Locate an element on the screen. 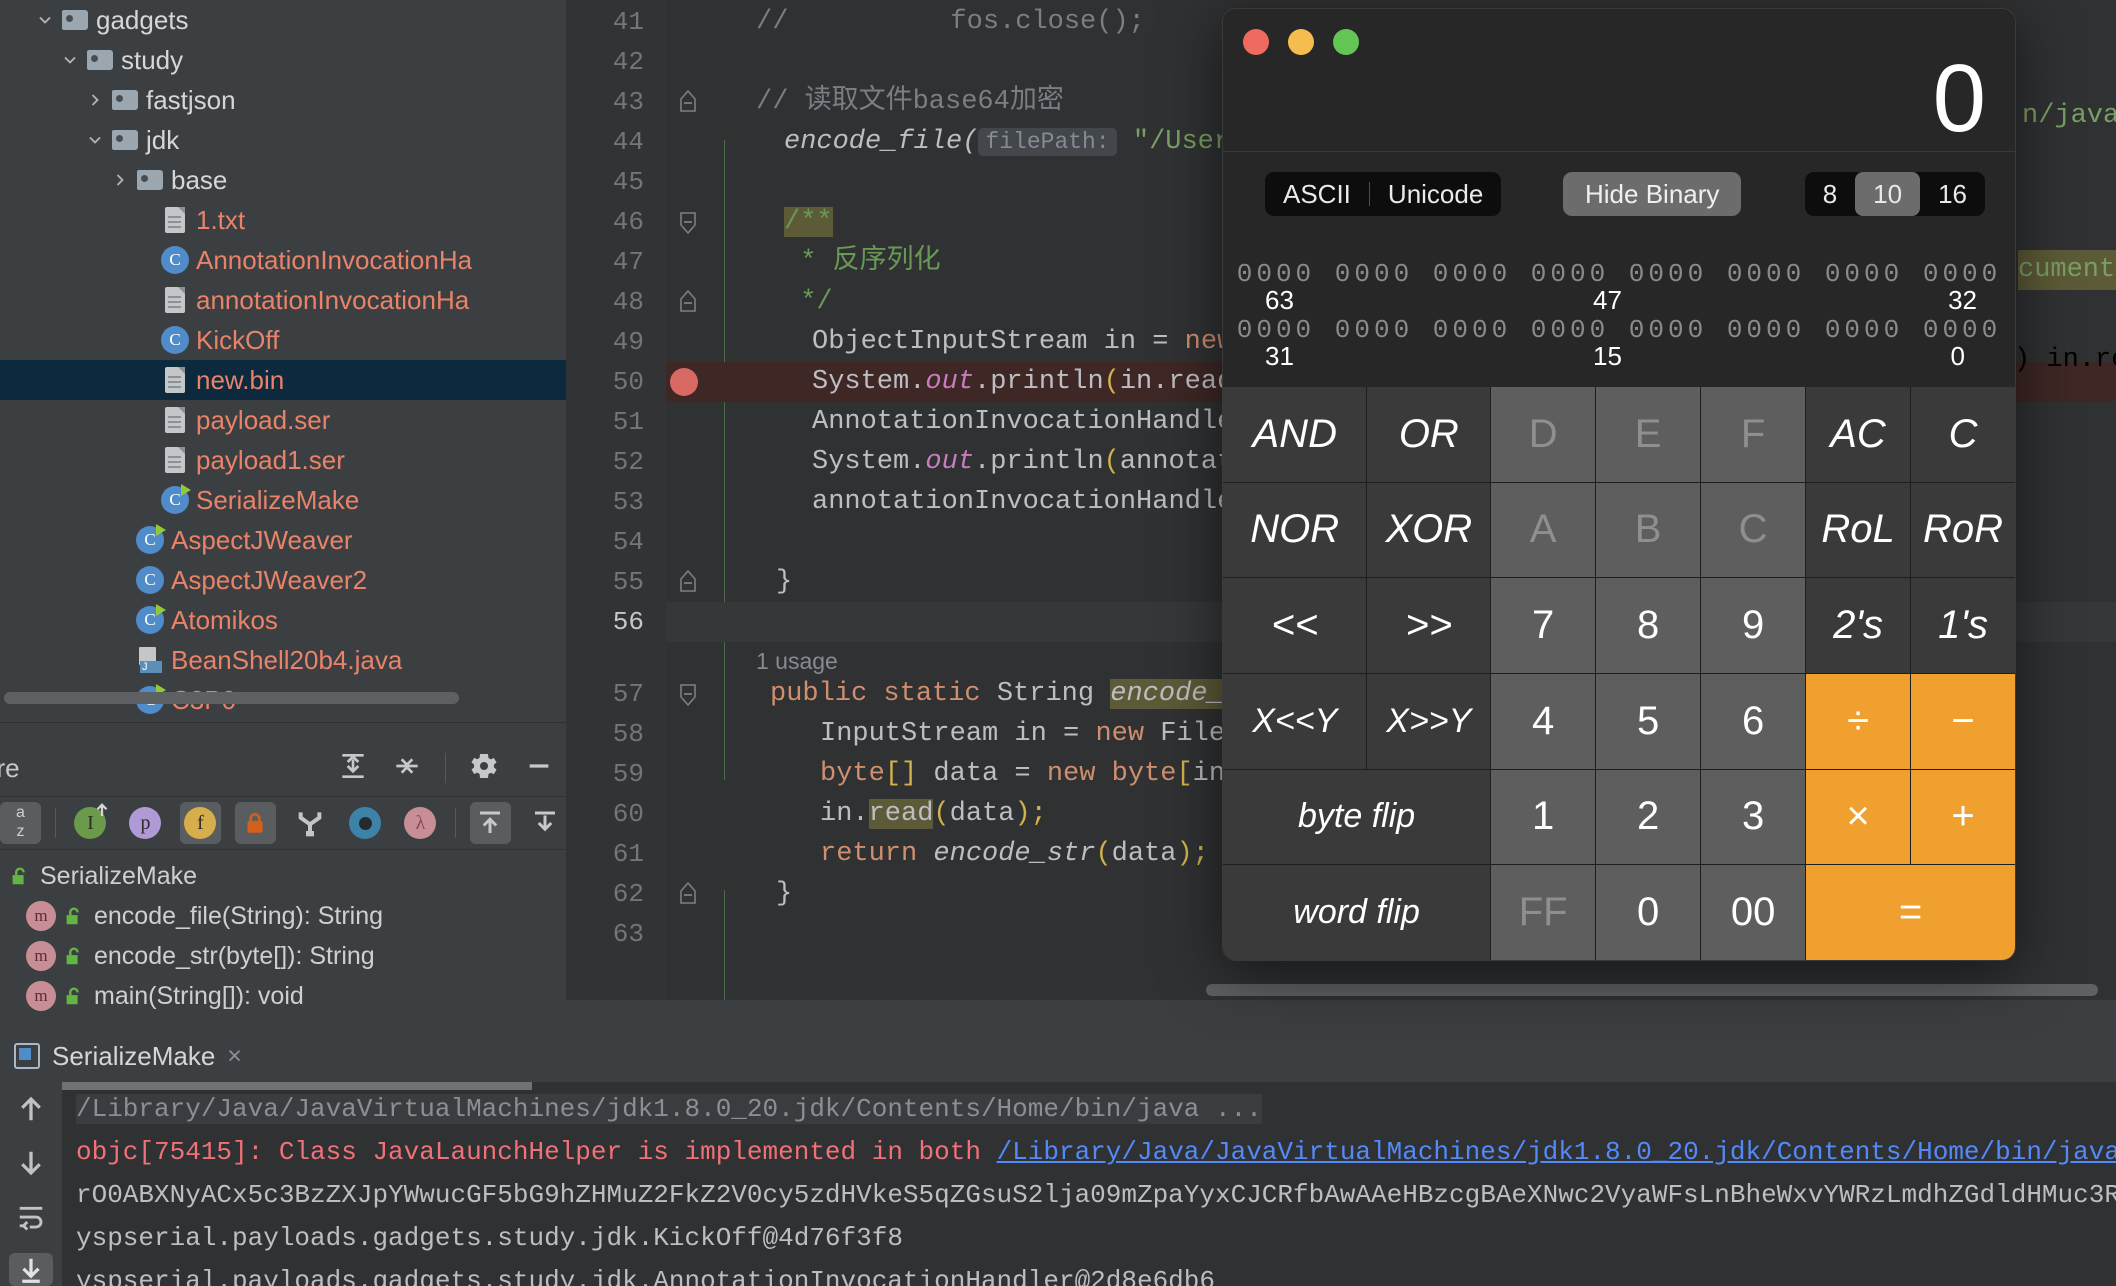 Image resolution: width=2116 pixels, height=1286 pixels. tree-item: C KickOff is located at coordinates (283, 340).